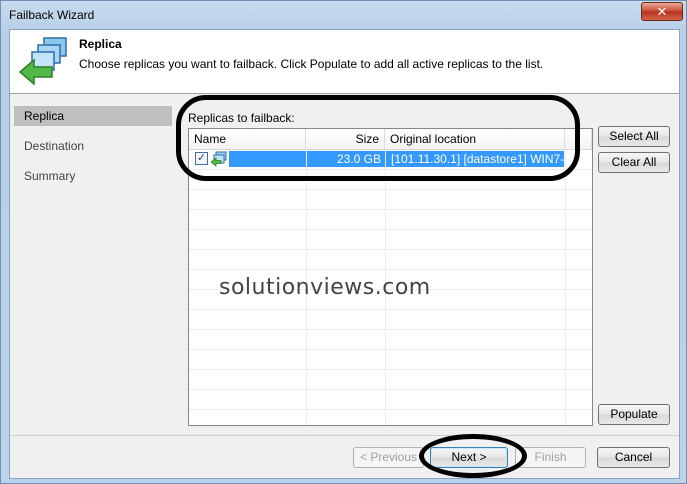 The height and width of the screenshot is (484, 687). I want to click on replica-checkbox: ✓, so click(201, 158).